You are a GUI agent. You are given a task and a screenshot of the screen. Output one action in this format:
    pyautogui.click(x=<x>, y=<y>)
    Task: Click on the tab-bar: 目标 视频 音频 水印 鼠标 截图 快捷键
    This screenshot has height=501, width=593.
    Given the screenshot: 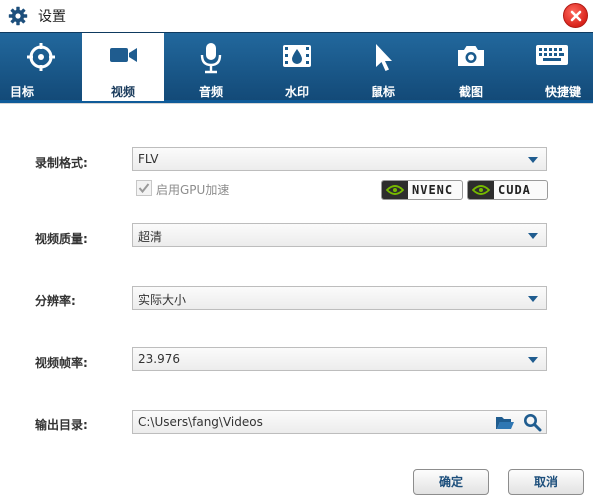 What is the action you would take?
    pyautogui.click(x=296, y=67)
    